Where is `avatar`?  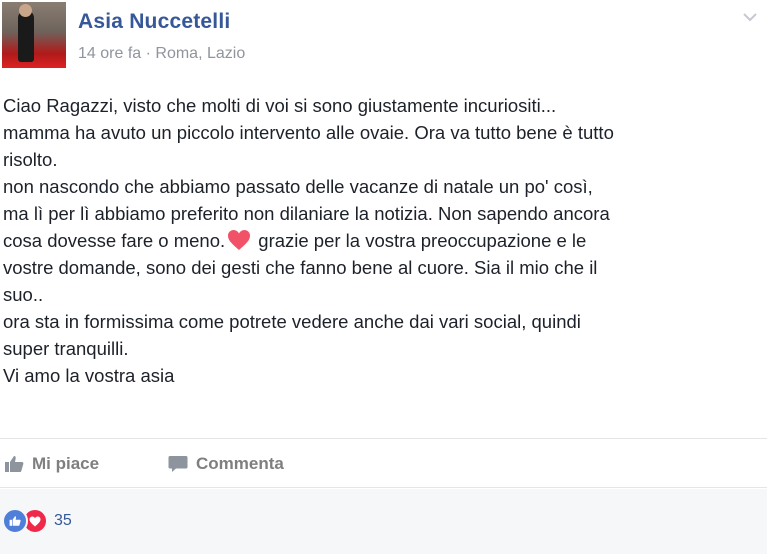
avatar is located at coordinates (34, 35).